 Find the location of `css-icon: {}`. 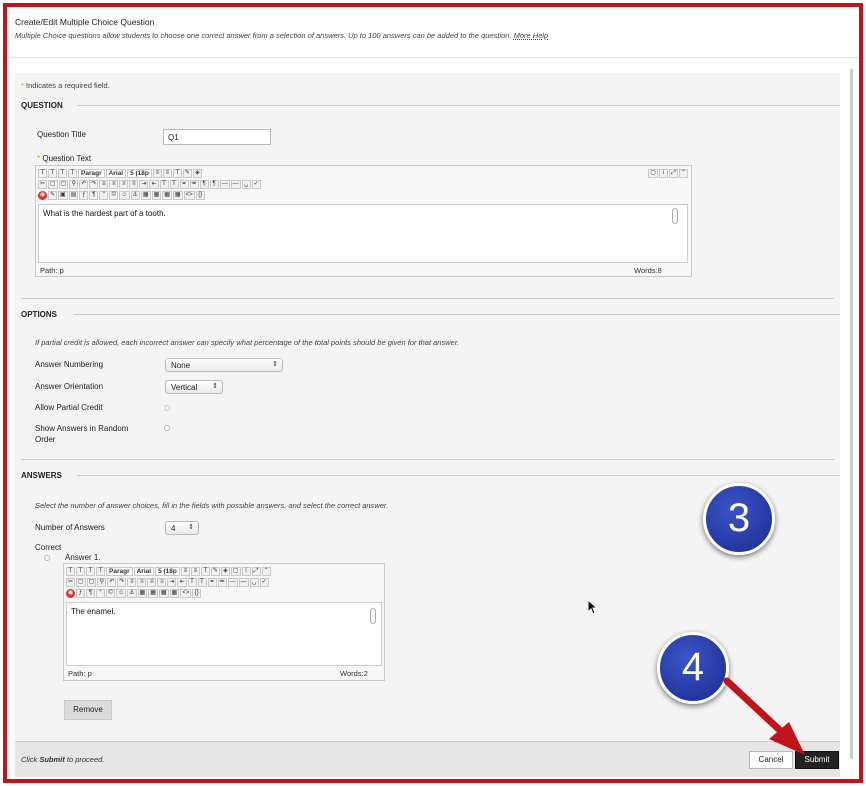

css-icon: {} is located at coordinates (200, 195).